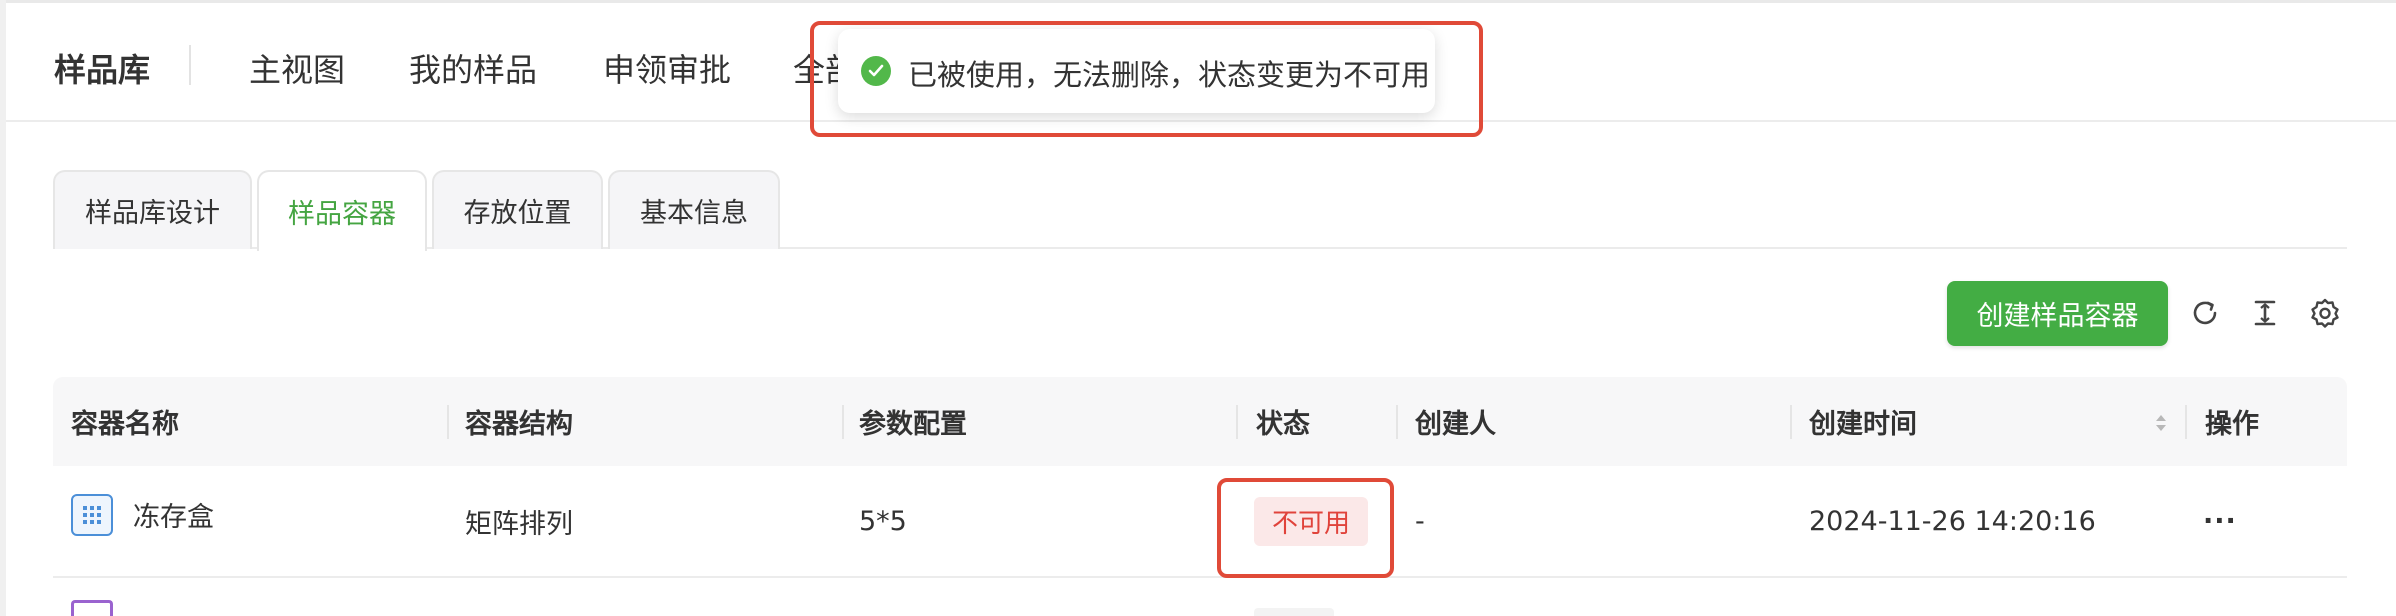 This screenshot has width=2396, height=616. I want to click on column-header-creator: 创建人, so click(1455, 424).